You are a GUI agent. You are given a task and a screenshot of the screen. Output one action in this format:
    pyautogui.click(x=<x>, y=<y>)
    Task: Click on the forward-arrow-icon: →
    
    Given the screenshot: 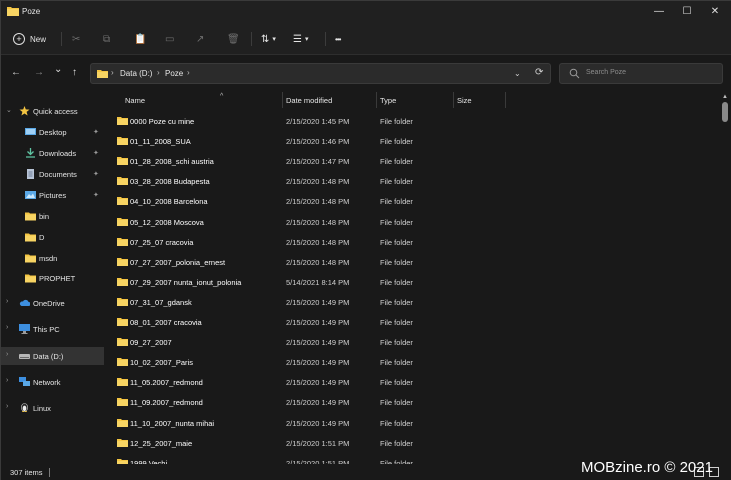 What is the action you would take?
    pyautogui.click(x=39, y=72)
    